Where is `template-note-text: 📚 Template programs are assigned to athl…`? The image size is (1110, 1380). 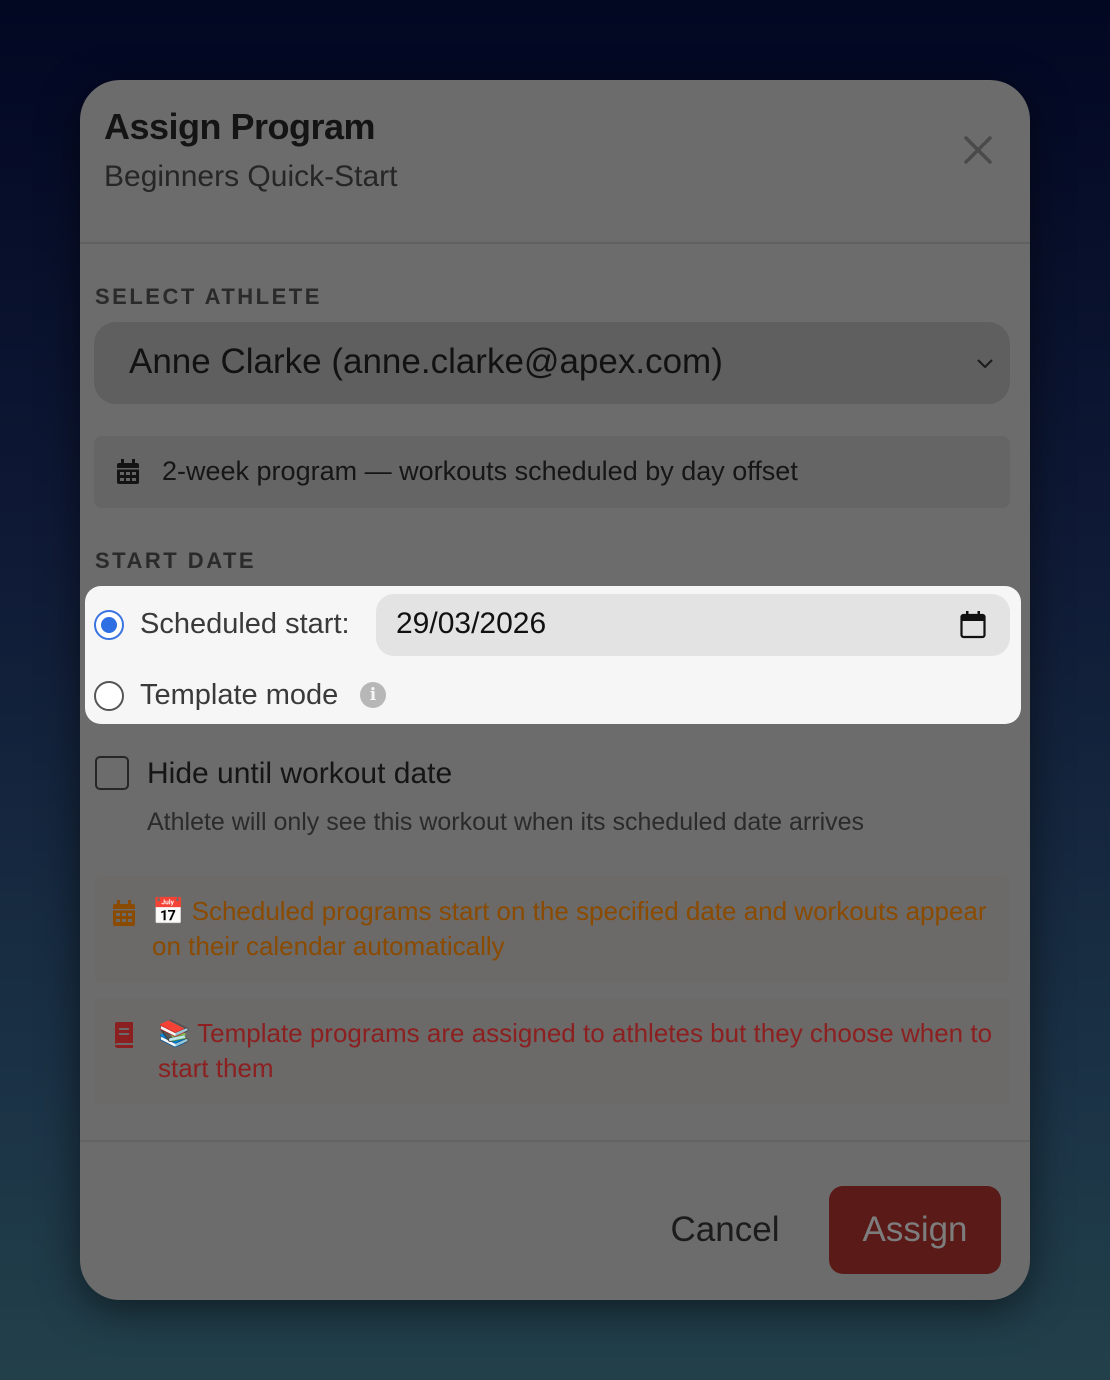 template-note-text: 📚 Template programs are assigned to athl… is located at coordinates (575, 1050).